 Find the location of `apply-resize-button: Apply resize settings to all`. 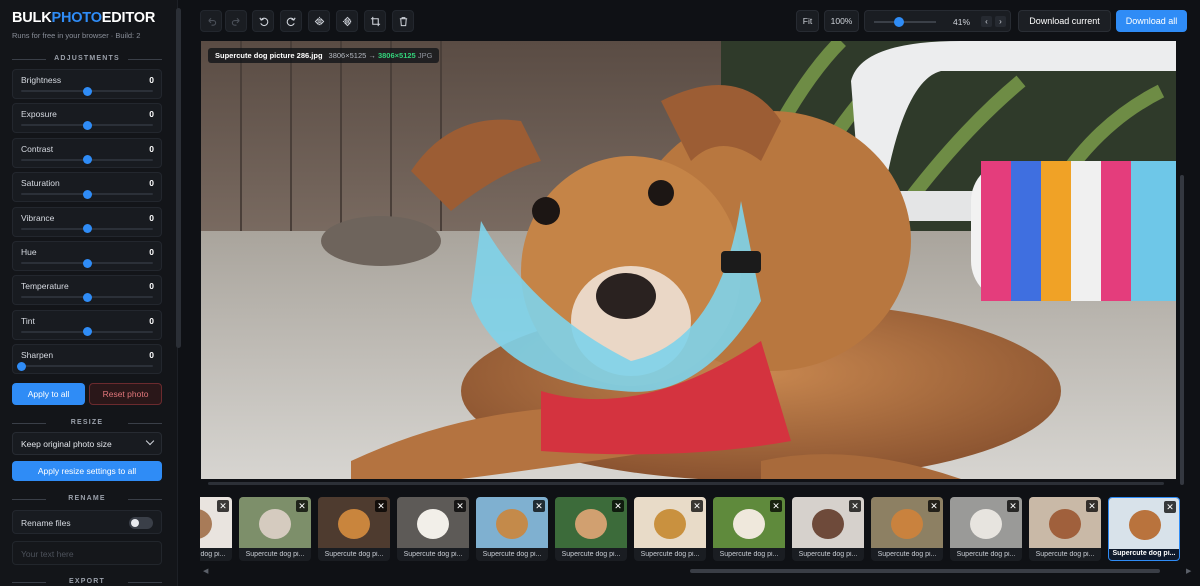

apply-resize-button: Apply resize settings to all is located at coordinates (87, 471).